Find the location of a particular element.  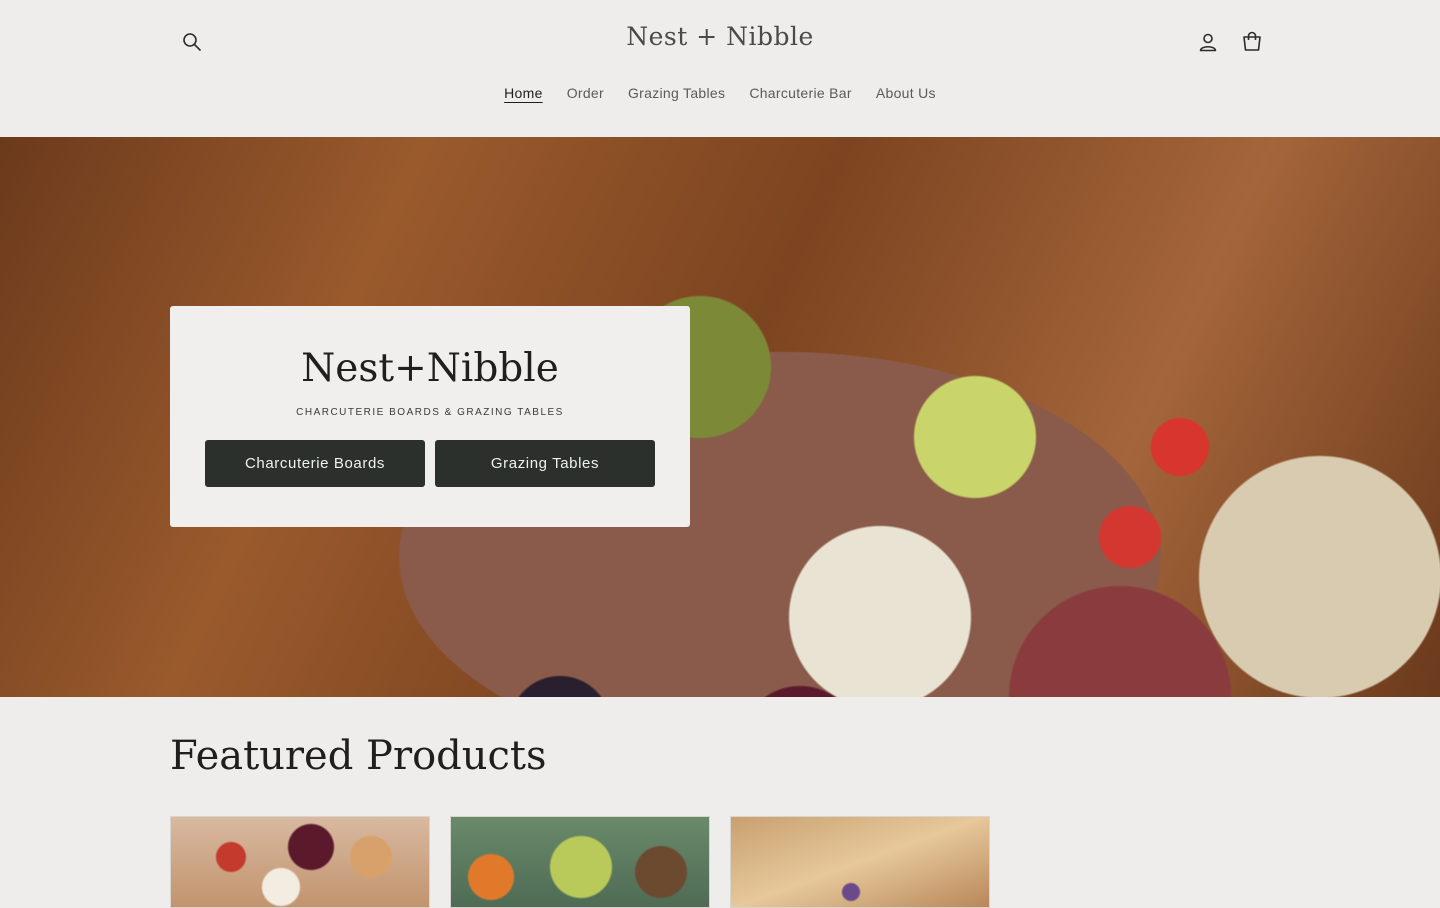

cart-button is located at coordinates (1252, 42).